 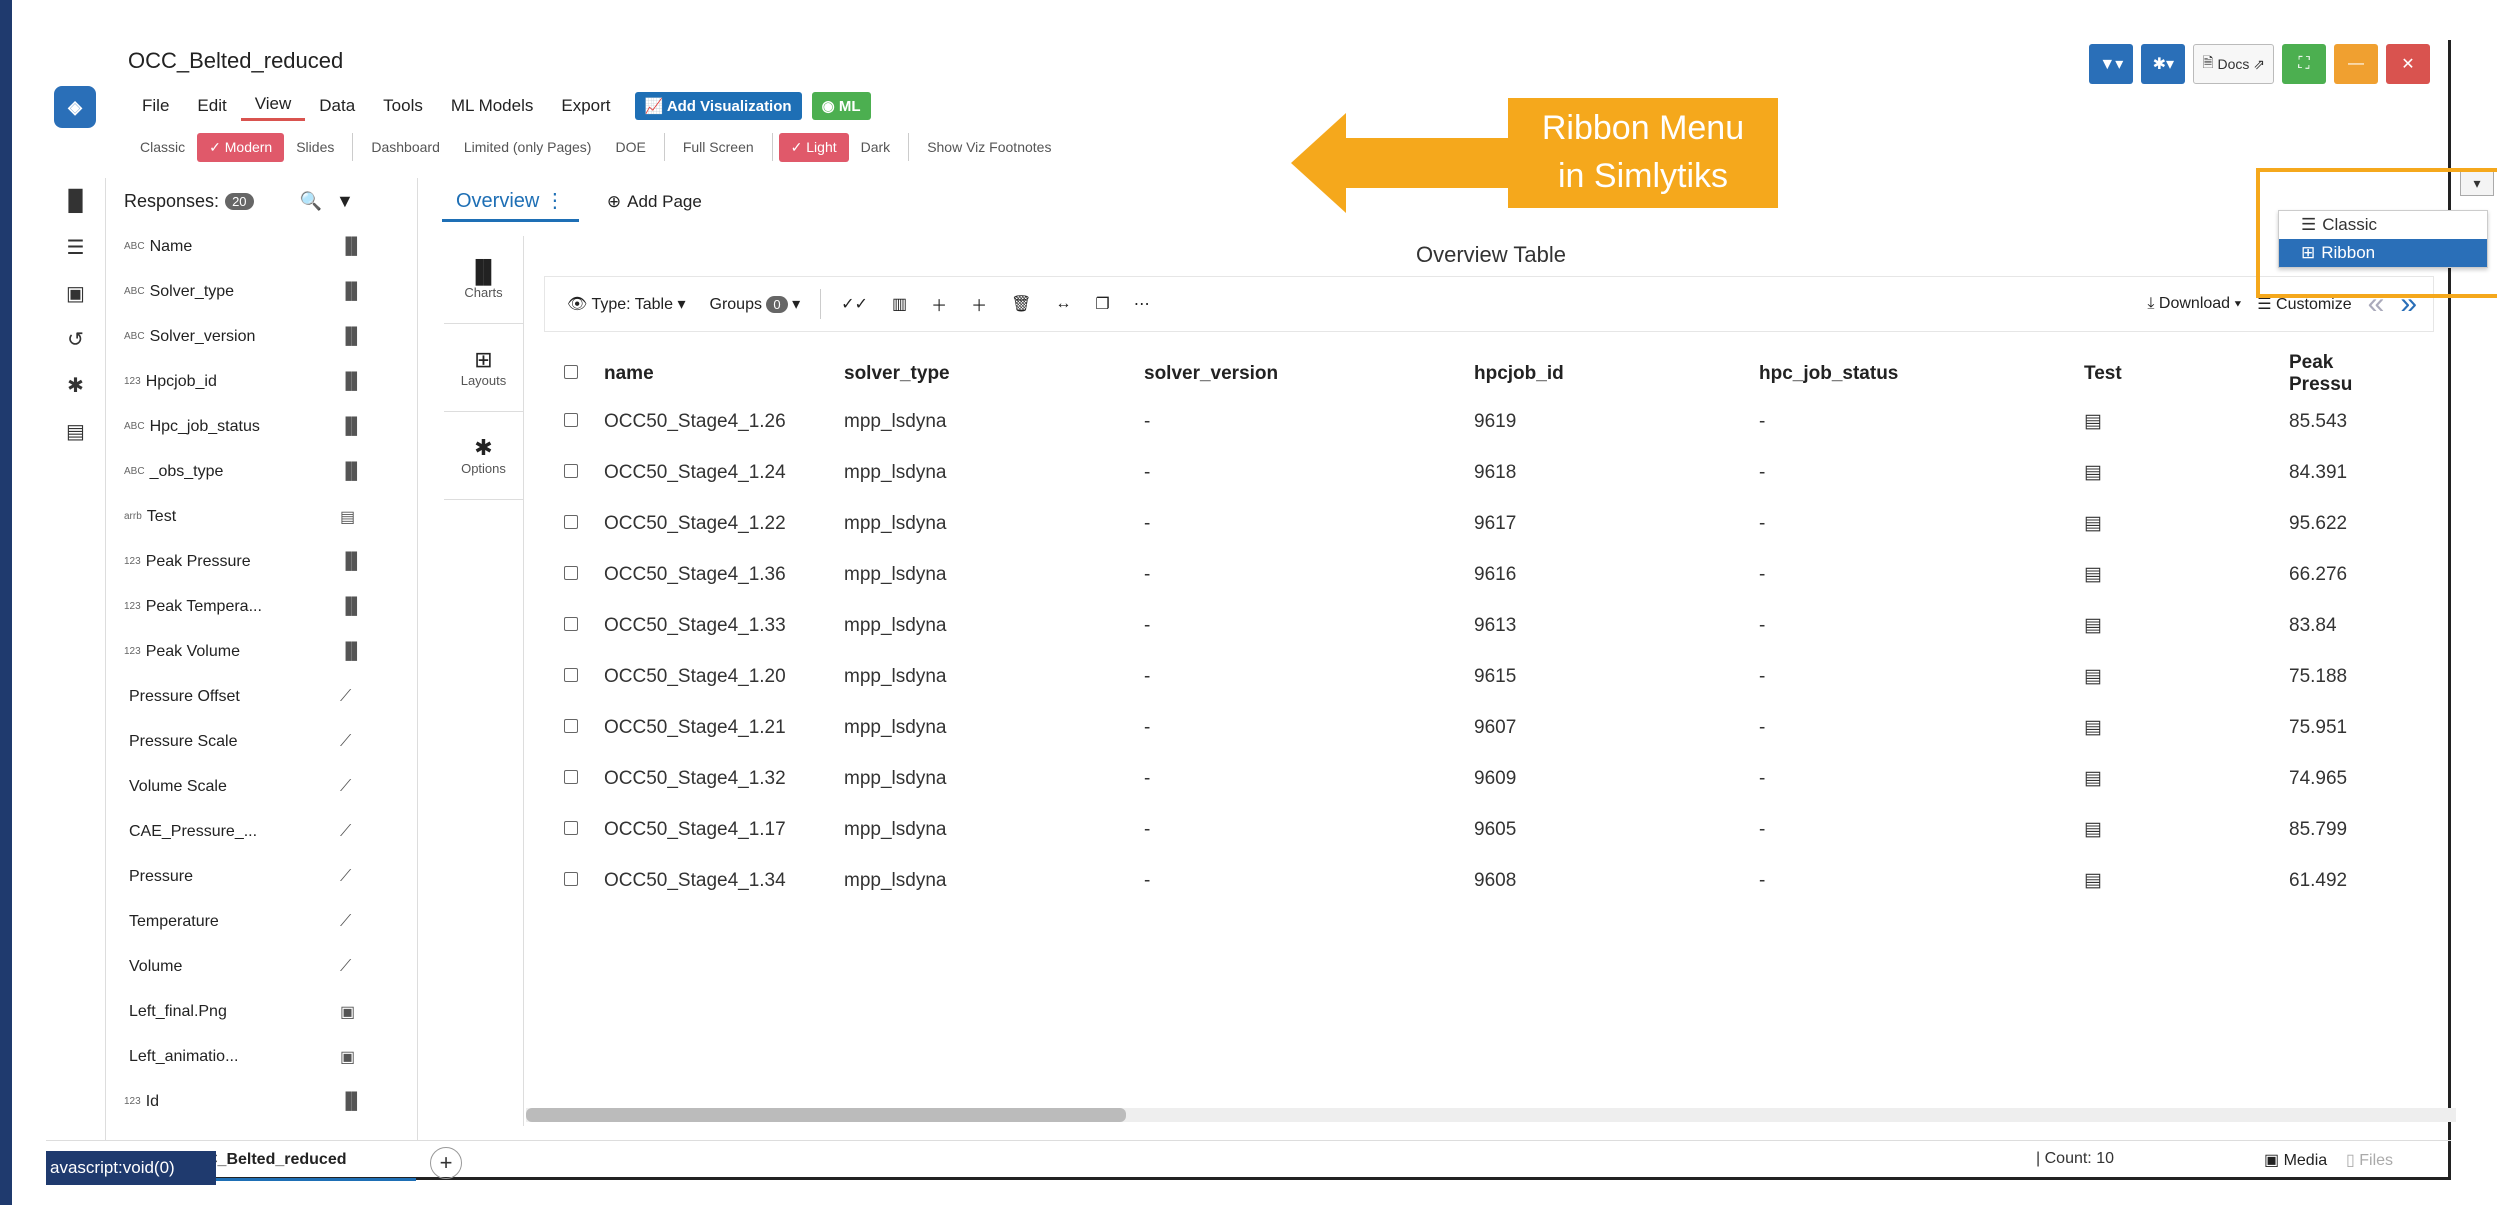 What do you see at coordinates (75, 339) in the screenshot?
I see `history-icon: ↺` at bounding box center [75, 339].